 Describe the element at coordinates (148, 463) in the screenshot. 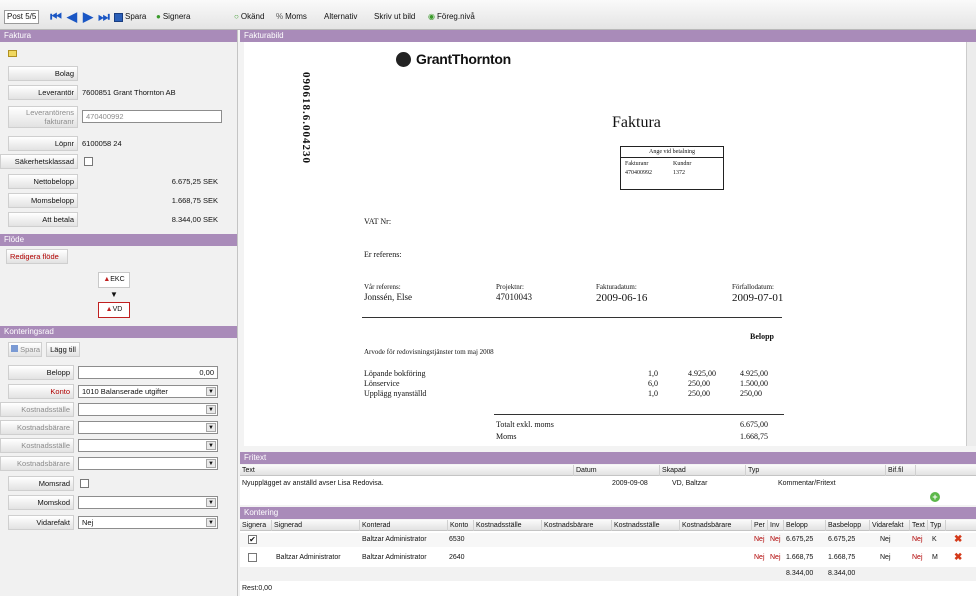

I see `kostnadsbarare-2-select: ▼` at that location.